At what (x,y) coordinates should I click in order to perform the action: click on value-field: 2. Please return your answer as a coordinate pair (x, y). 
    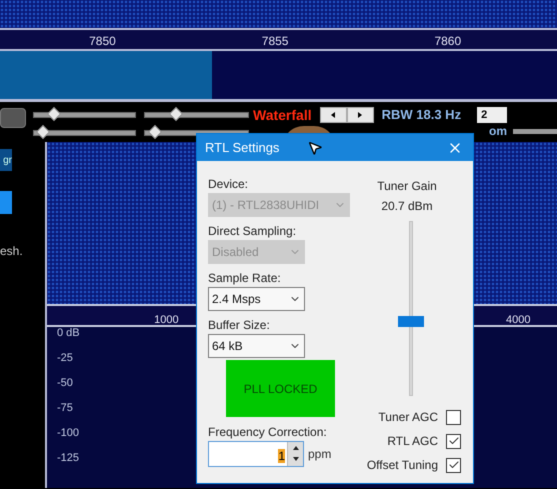
    Looking at the image, I should click on (492, 115).